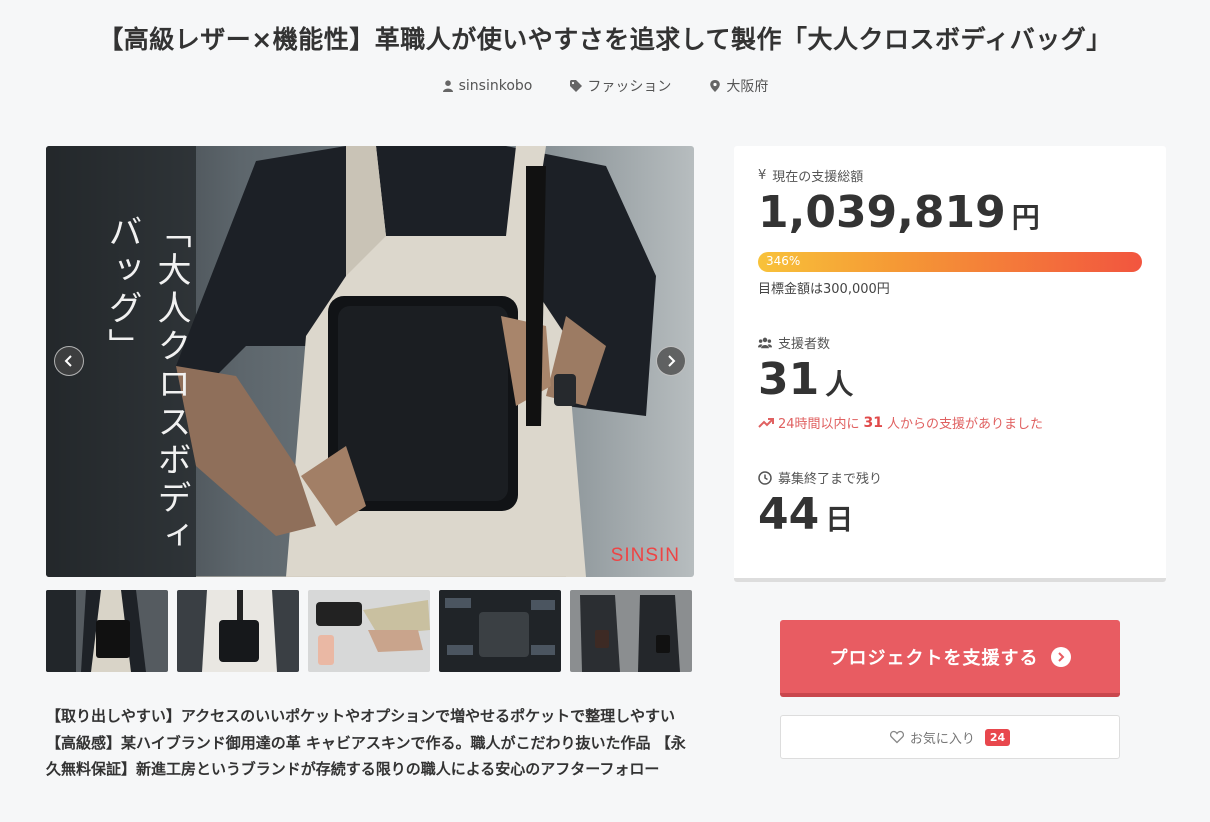 The width and height of the screenshot is (1210, 822). What do you see at coordinates (715, 86) in the screenshot?
I see `location-pin-icon` at bounding box center [715, 86].